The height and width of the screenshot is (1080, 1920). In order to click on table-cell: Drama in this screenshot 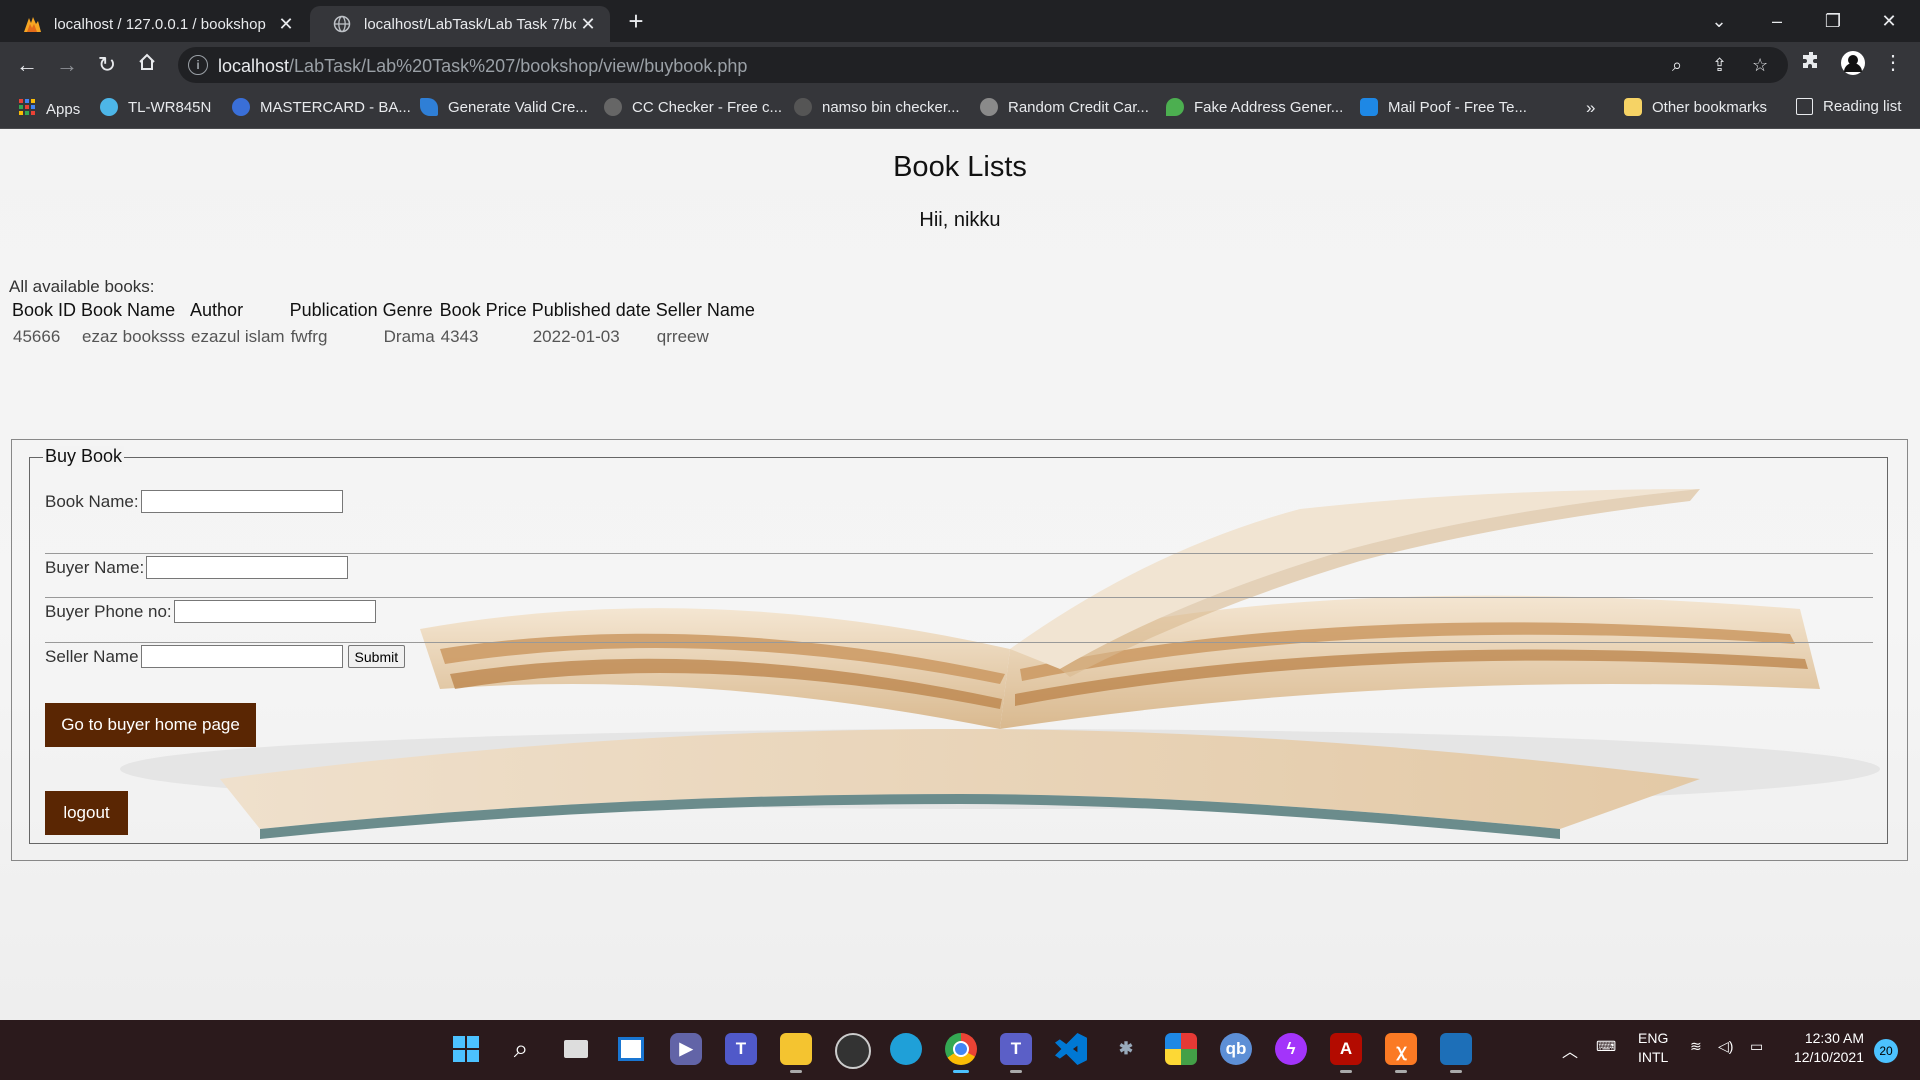, I will do `click(409, 336)`.